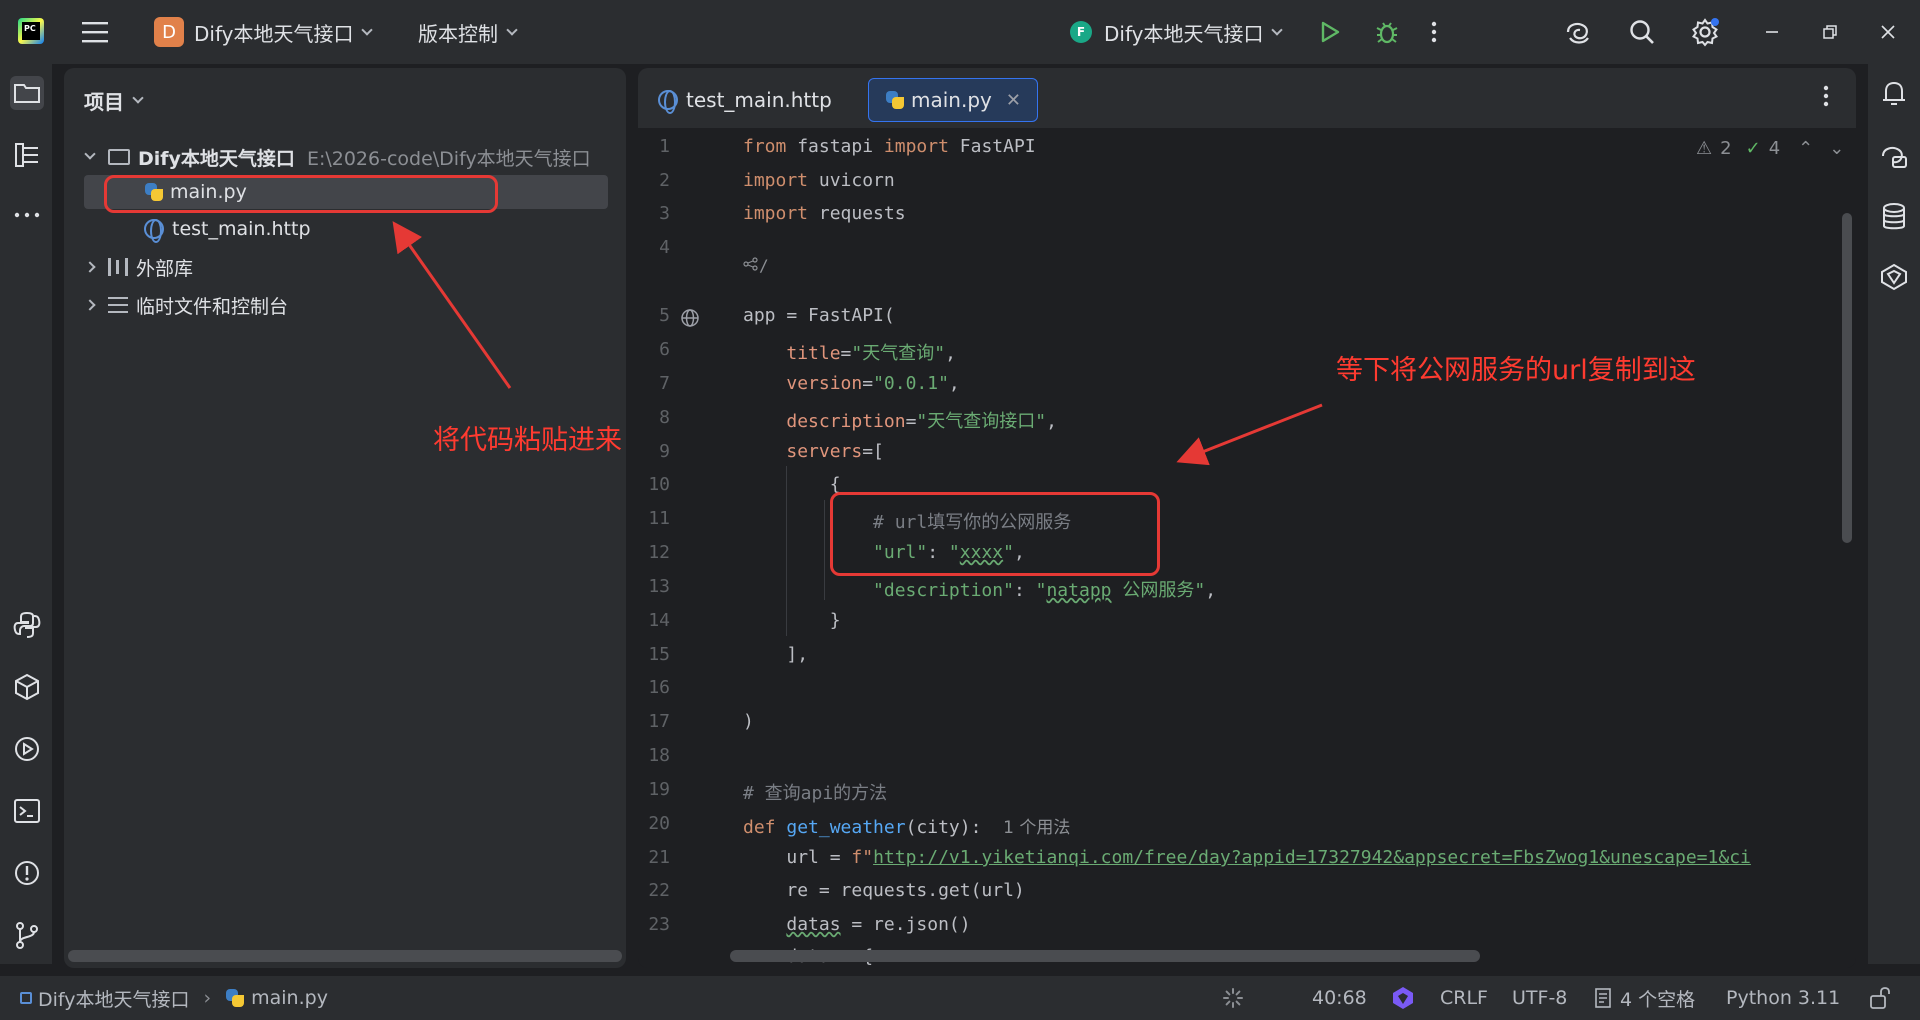  Describe the element at coordinates (659, 721) in the screenshot. I see `line-number: 17` at that location.